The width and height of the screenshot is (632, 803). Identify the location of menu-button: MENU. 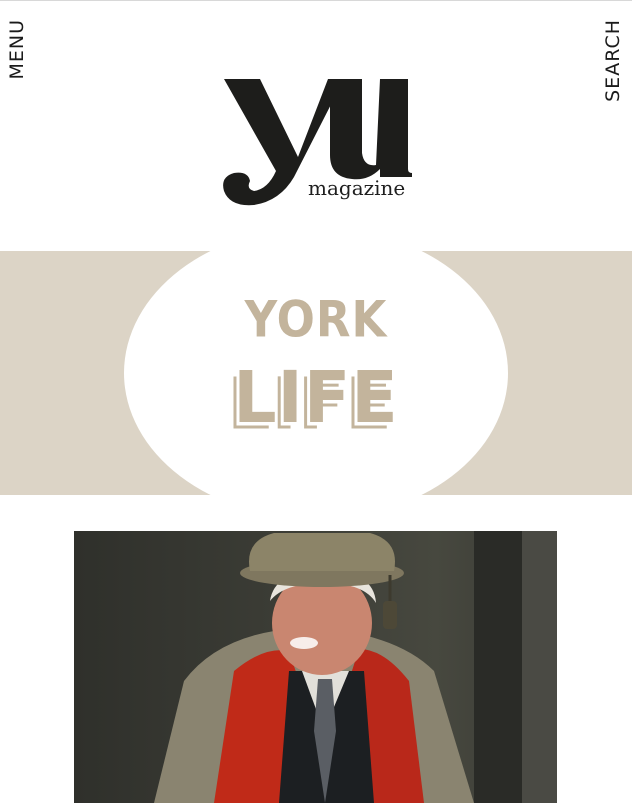
(17, 49).